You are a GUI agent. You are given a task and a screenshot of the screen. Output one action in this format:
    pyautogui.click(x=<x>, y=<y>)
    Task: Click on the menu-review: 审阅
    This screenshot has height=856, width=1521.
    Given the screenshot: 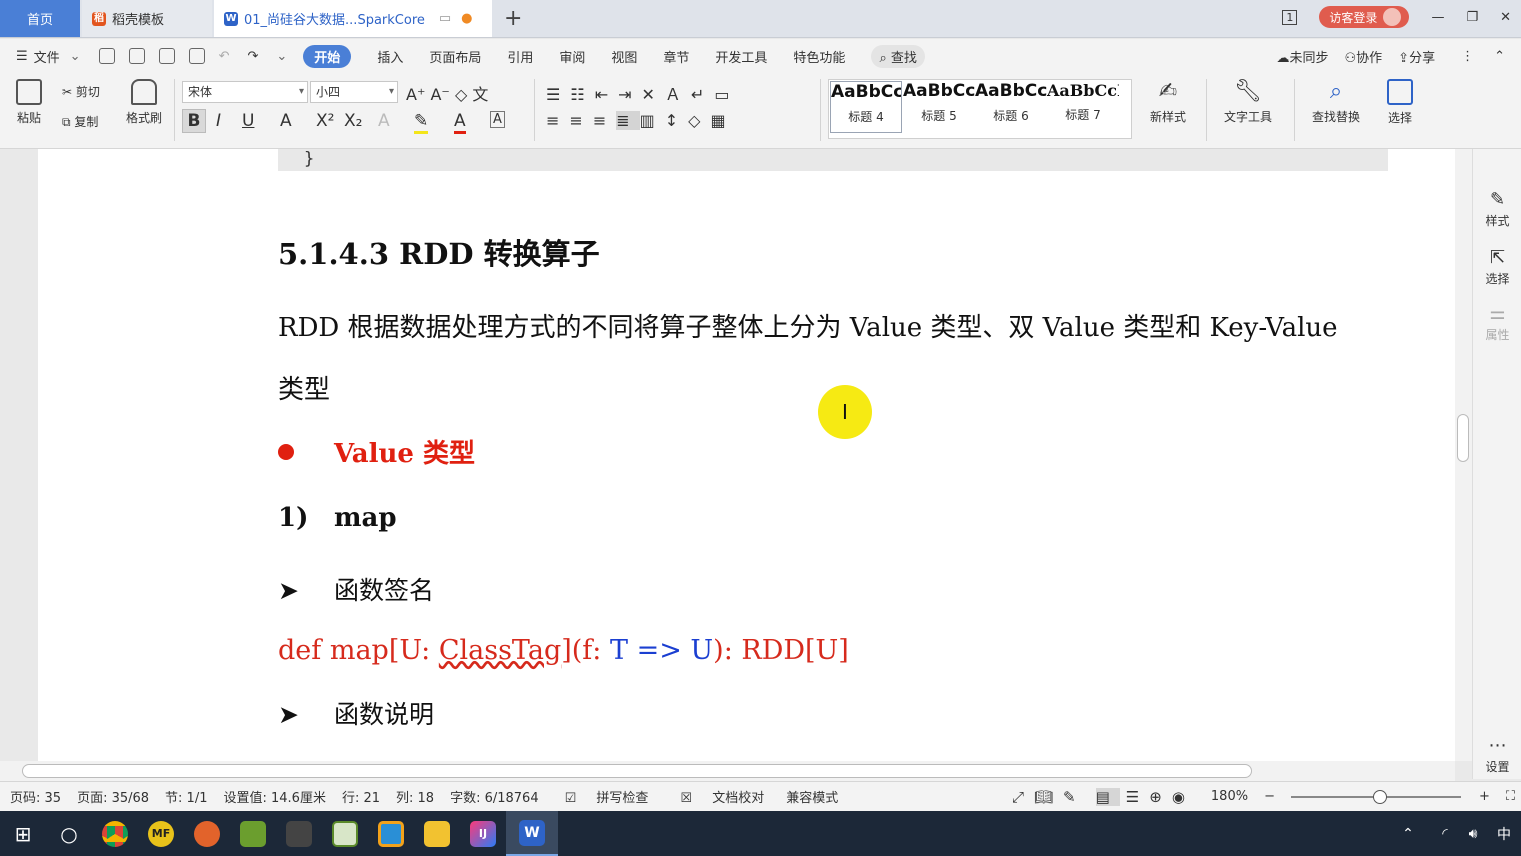 What is the action you would take?
    pyautogui.click(x=572, y=56)
    